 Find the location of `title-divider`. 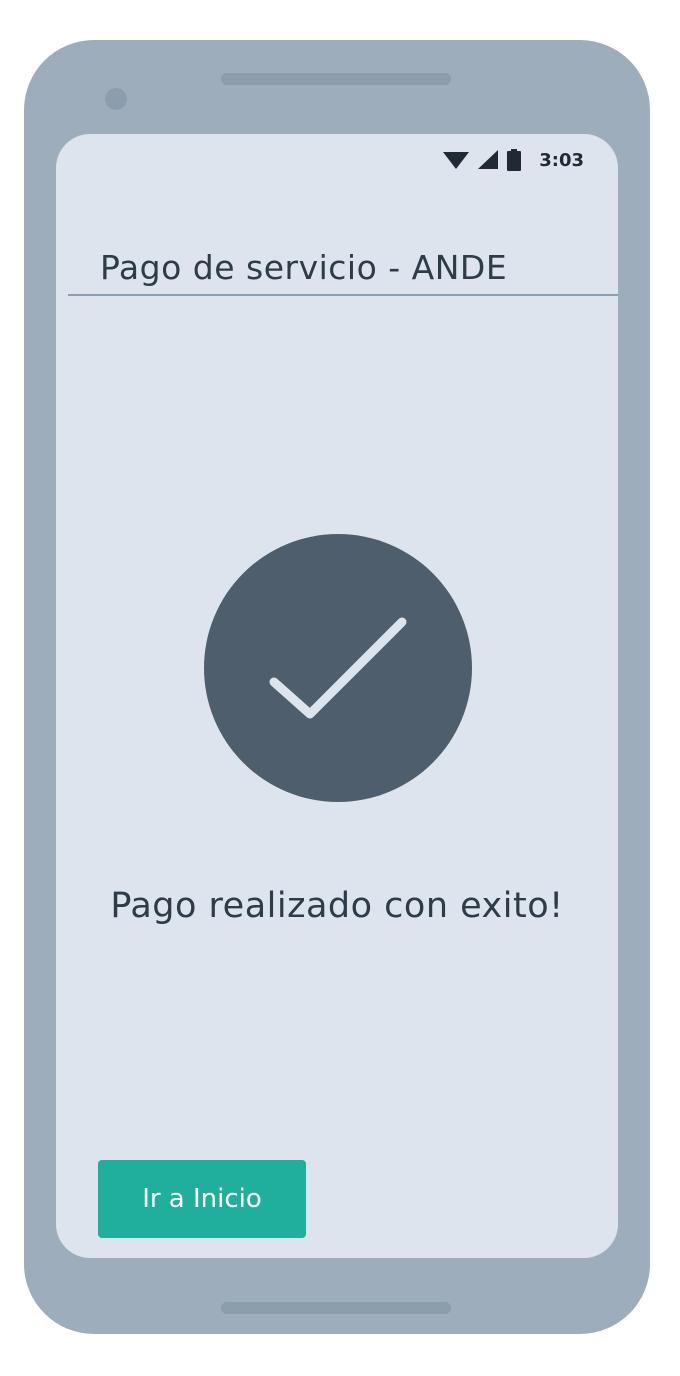

title-divider is located at coordinates (343, 295).